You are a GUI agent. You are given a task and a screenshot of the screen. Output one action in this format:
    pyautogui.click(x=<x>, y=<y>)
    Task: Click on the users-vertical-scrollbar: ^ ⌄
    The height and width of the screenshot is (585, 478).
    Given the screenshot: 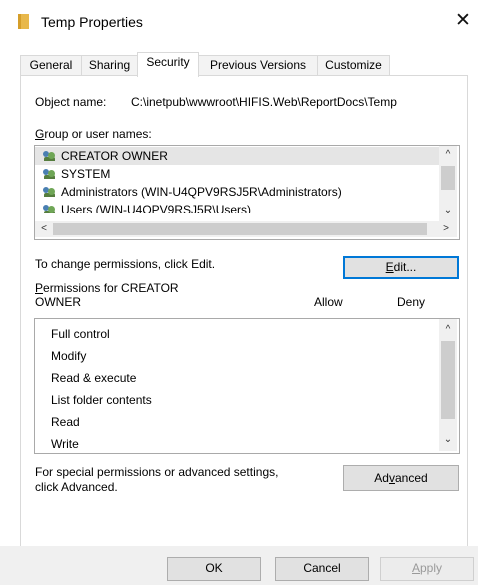 What is the action you would take?
    pyautogui.click(x=448, y=183)
    